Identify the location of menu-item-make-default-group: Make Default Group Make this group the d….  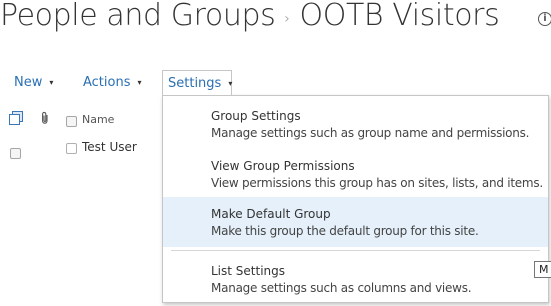
(355, 222).